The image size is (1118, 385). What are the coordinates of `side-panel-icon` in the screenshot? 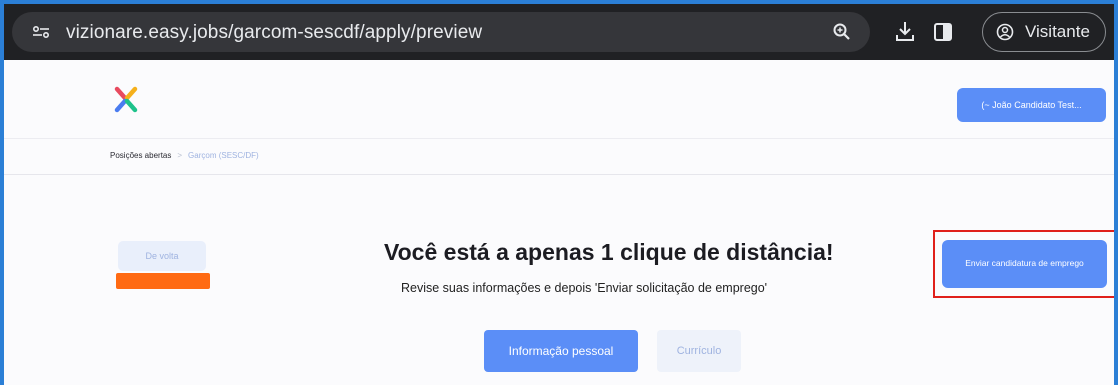 It's located at (943, 32).